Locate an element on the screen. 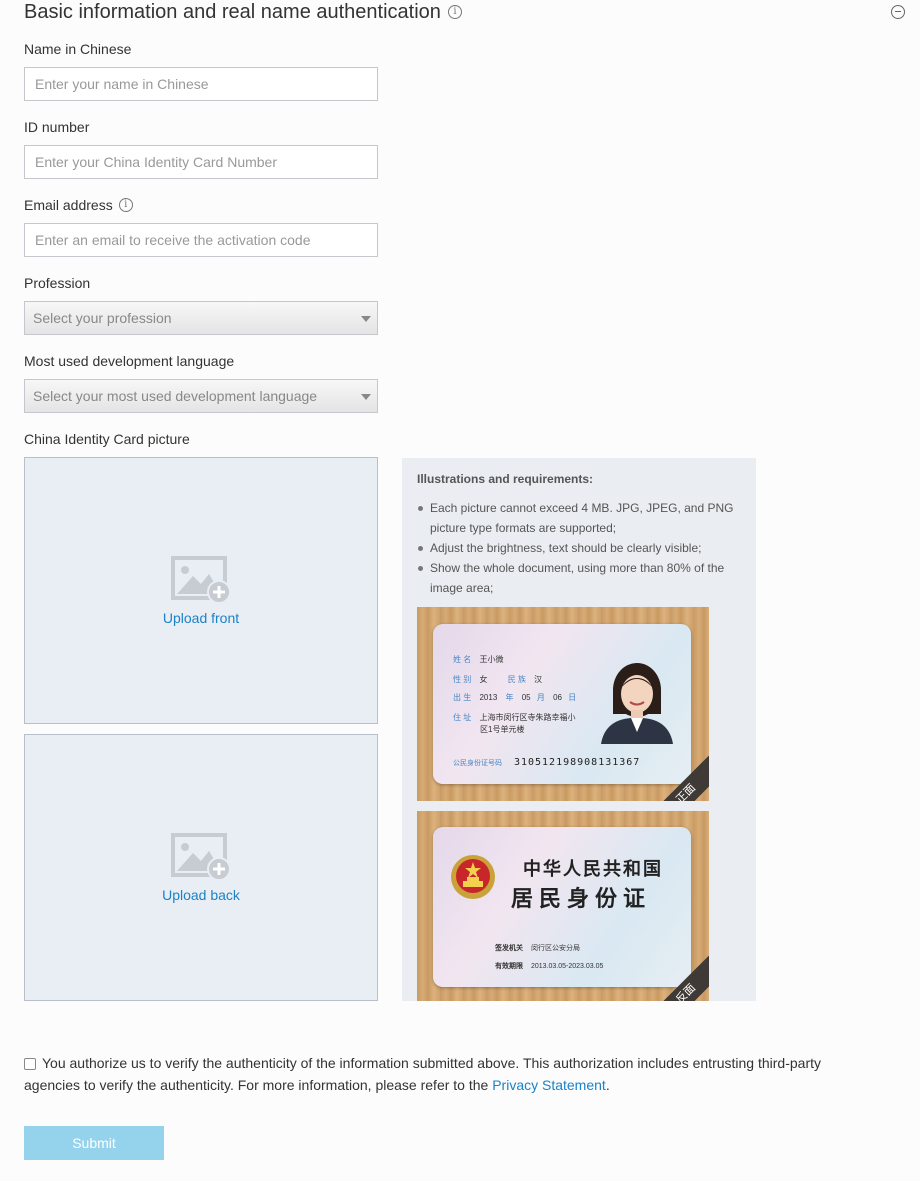  card-authority-value: 闵行区公安分局 is located at coordinates (555, 948).